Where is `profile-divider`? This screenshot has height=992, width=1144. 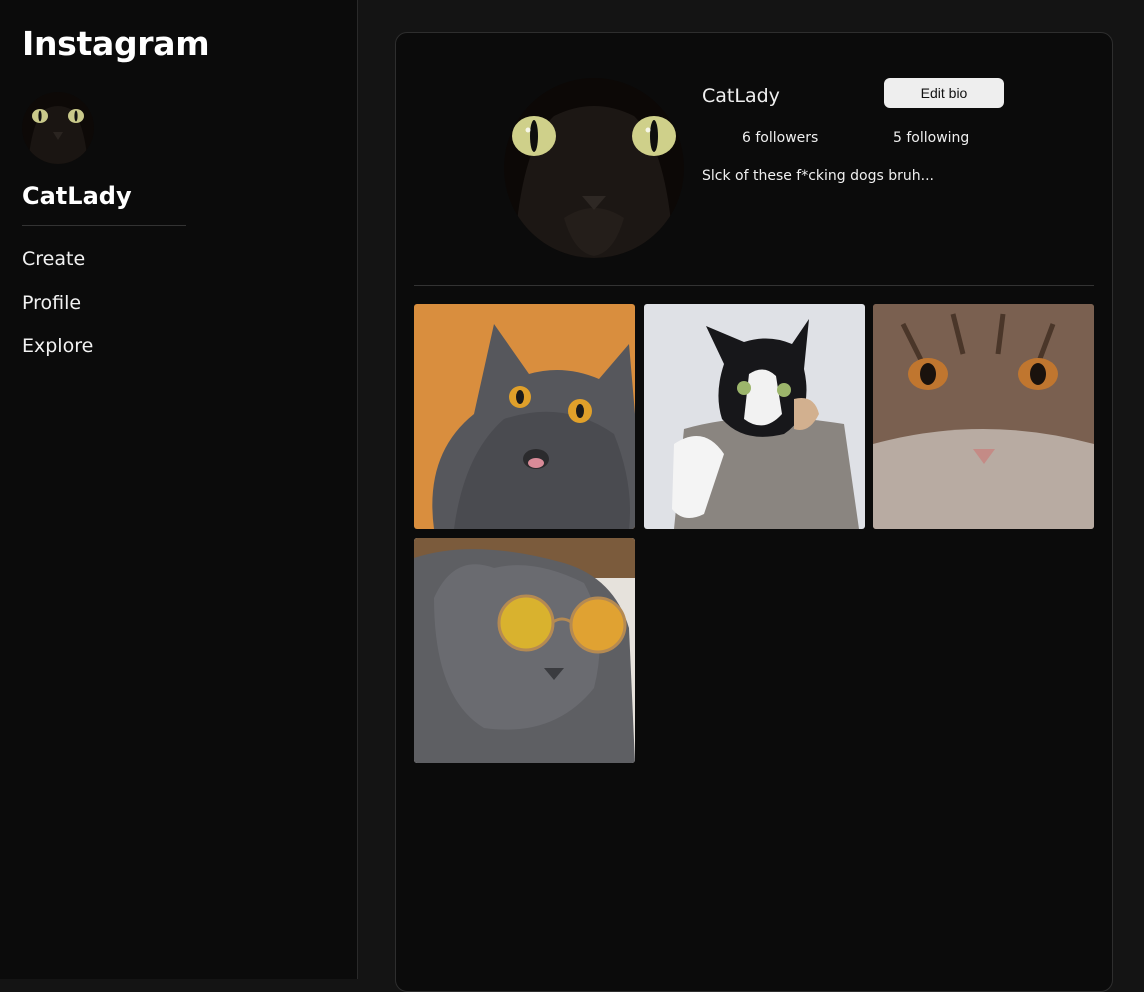 profile-divider is located at coordinates (754, 285).